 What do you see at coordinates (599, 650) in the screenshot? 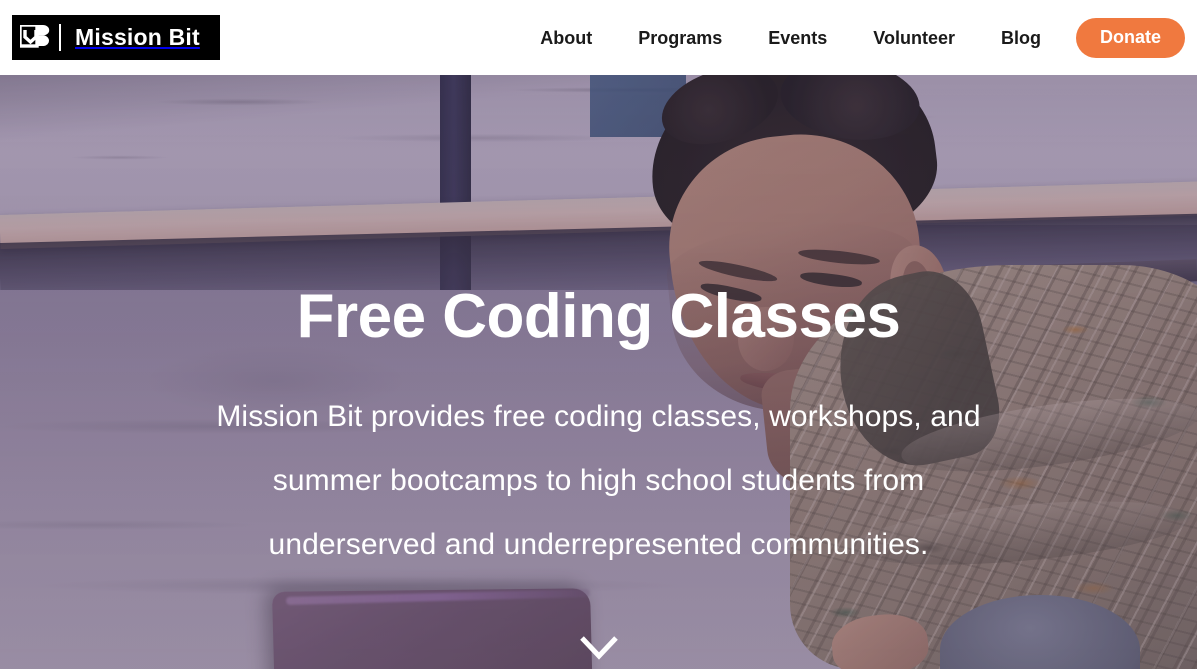
I see `chevron-down-icon` at bounding box center [599, 650].